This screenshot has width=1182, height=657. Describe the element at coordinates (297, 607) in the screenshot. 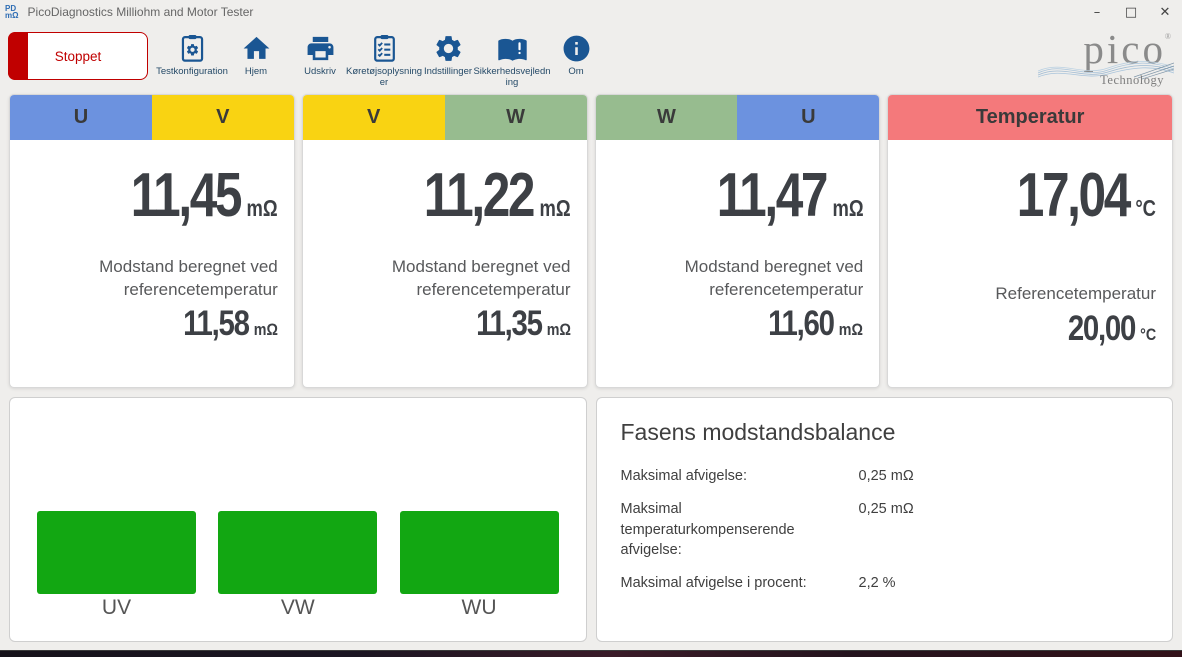

I see `bar-label-vw: VW` at that location.